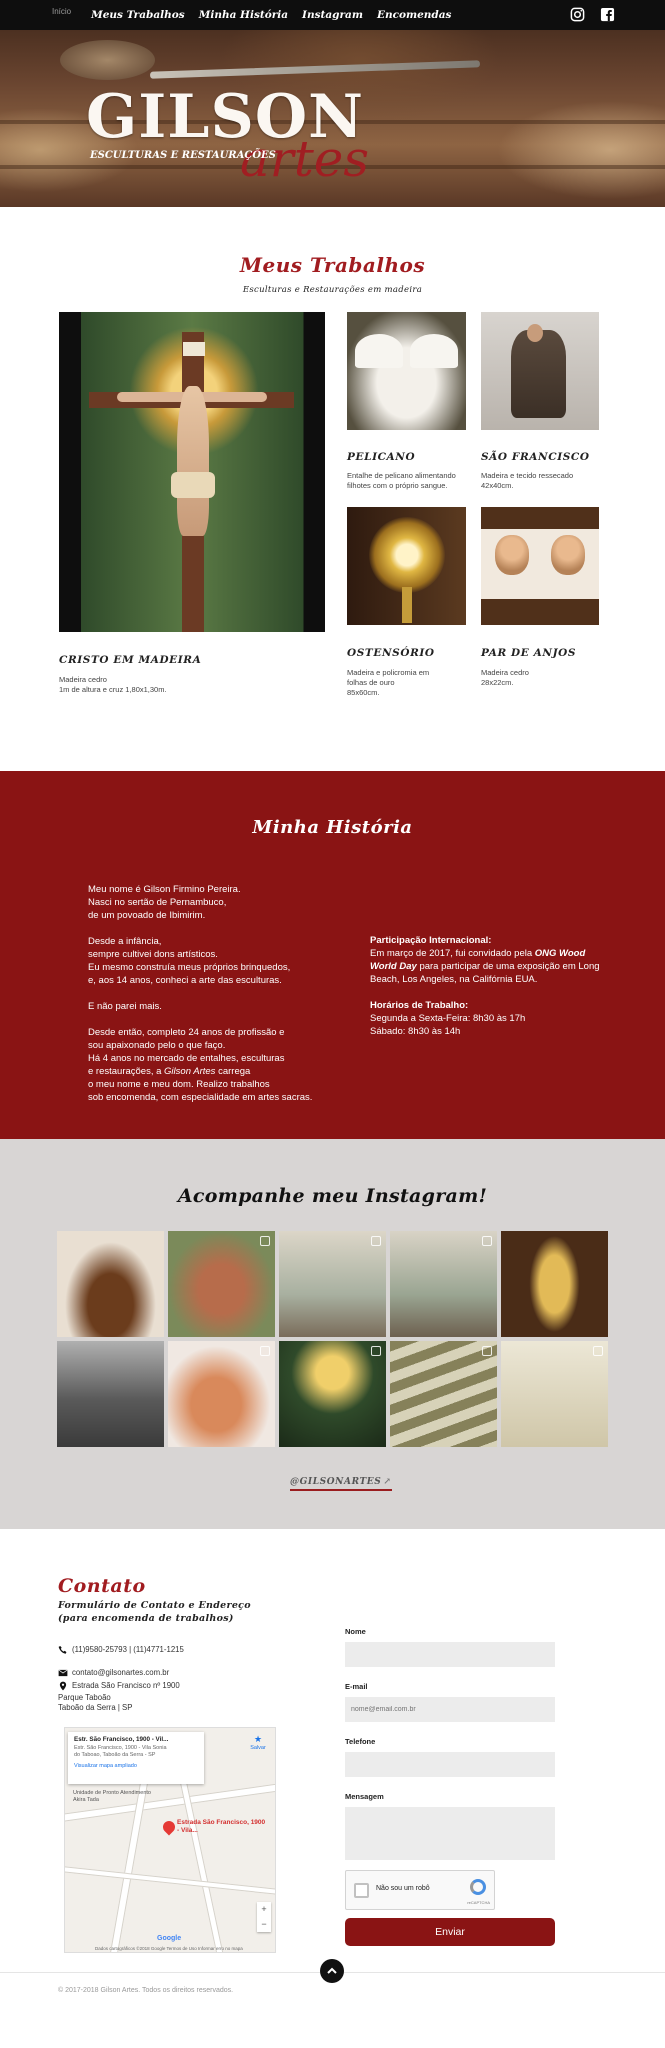 This screenshot has height=2048, width=665. What do you see at coordinates (264, 1917) in the screenshot?
I see `map-zoom-control: + −` at bounding box center [264, 1917].